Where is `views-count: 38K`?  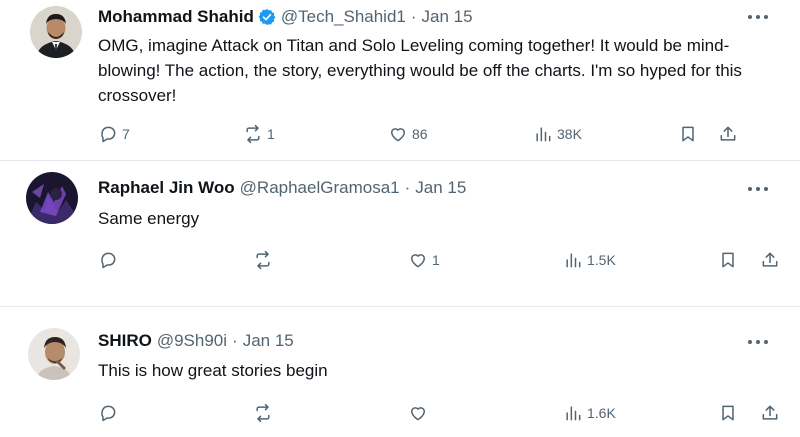 views-count: 38K is located at coordinates (569, 134).